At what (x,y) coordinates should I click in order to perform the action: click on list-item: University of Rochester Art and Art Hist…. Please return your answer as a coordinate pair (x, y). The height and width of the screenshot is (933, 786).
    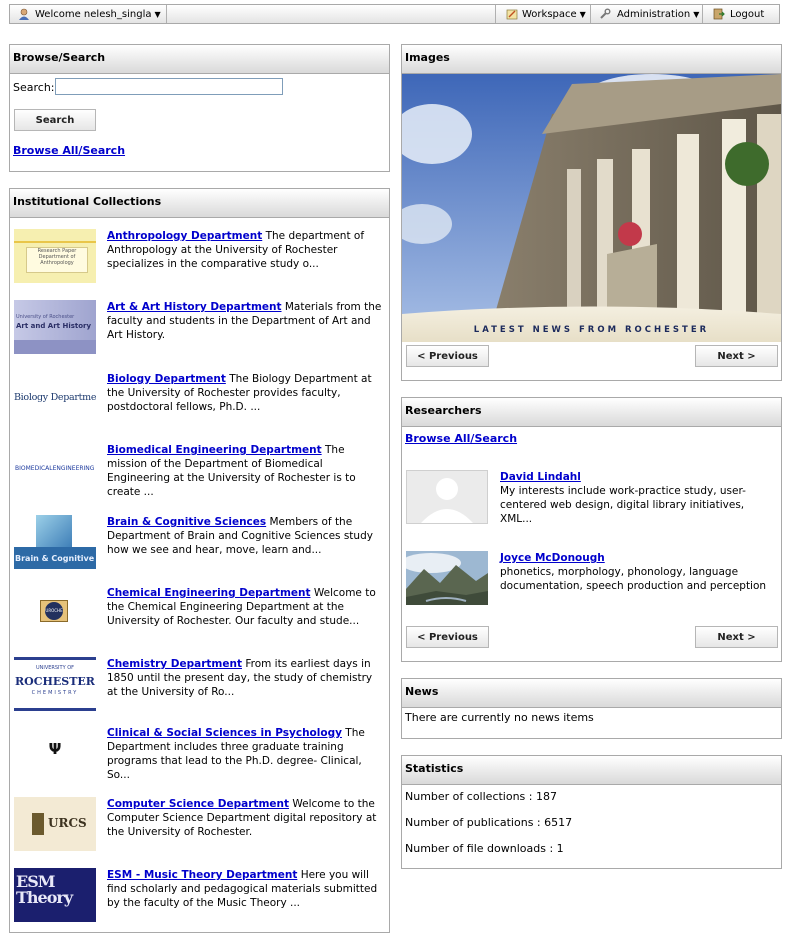
    Looking at the image, I should click on (199, 328).